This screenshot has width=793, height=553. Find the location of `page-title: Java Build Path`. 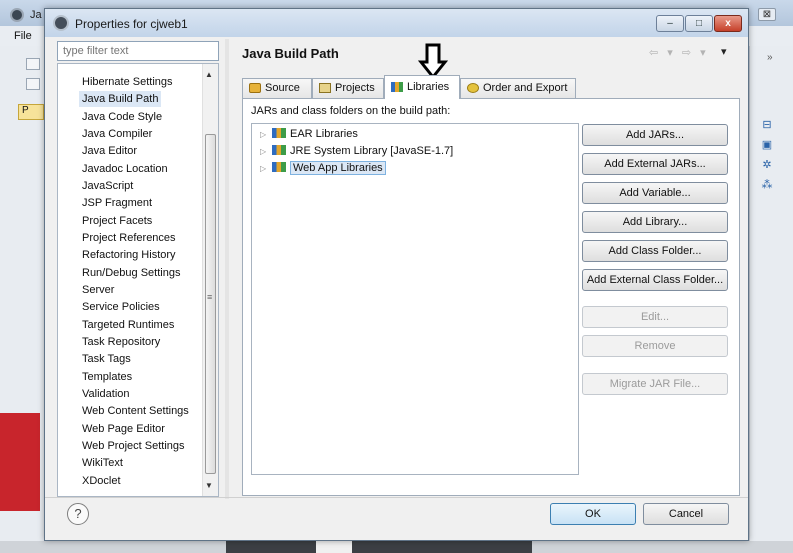

page-title: Java Build Path is located at coordinates (290, 53).